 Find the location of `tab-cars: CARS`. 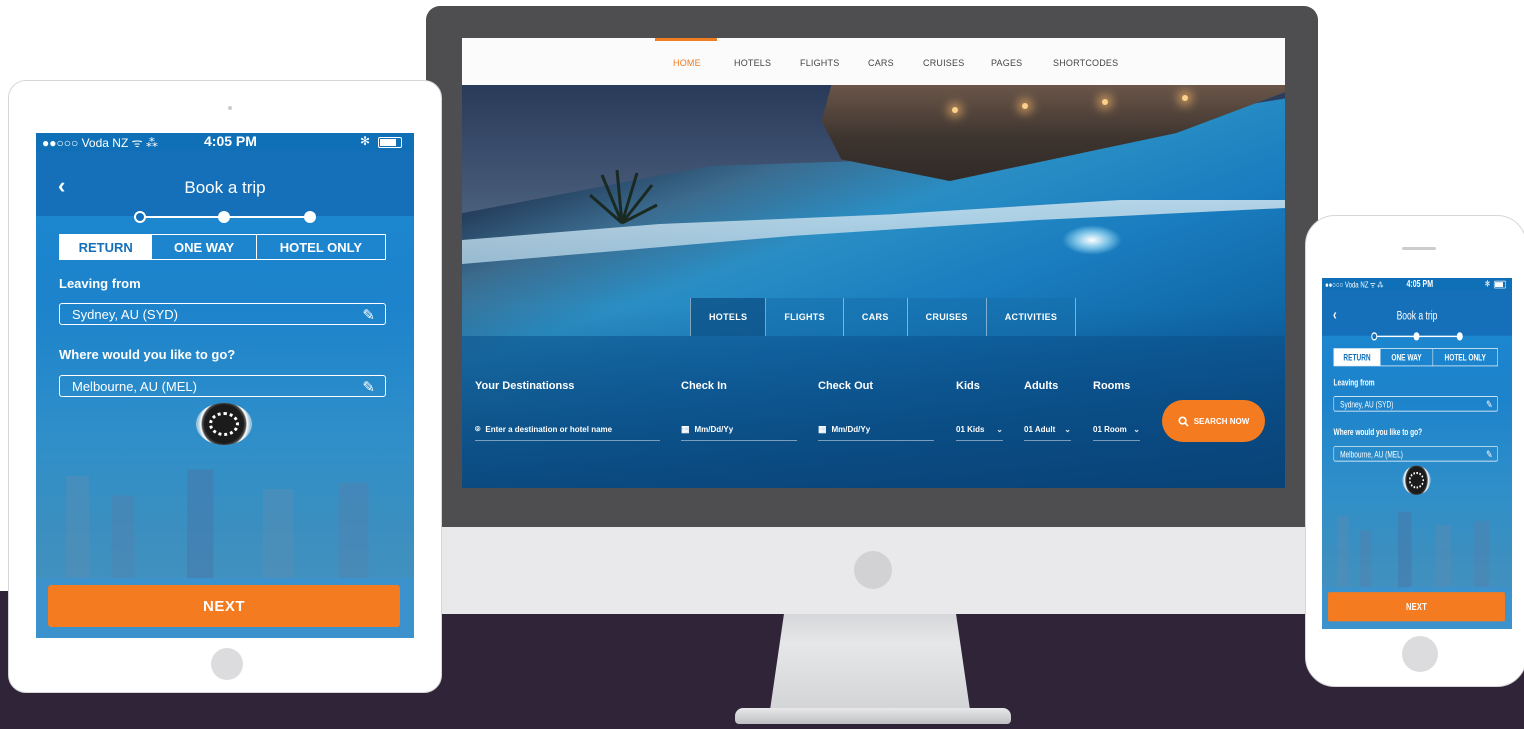

tab-cars: CARS is located at coordinates (876, 317).